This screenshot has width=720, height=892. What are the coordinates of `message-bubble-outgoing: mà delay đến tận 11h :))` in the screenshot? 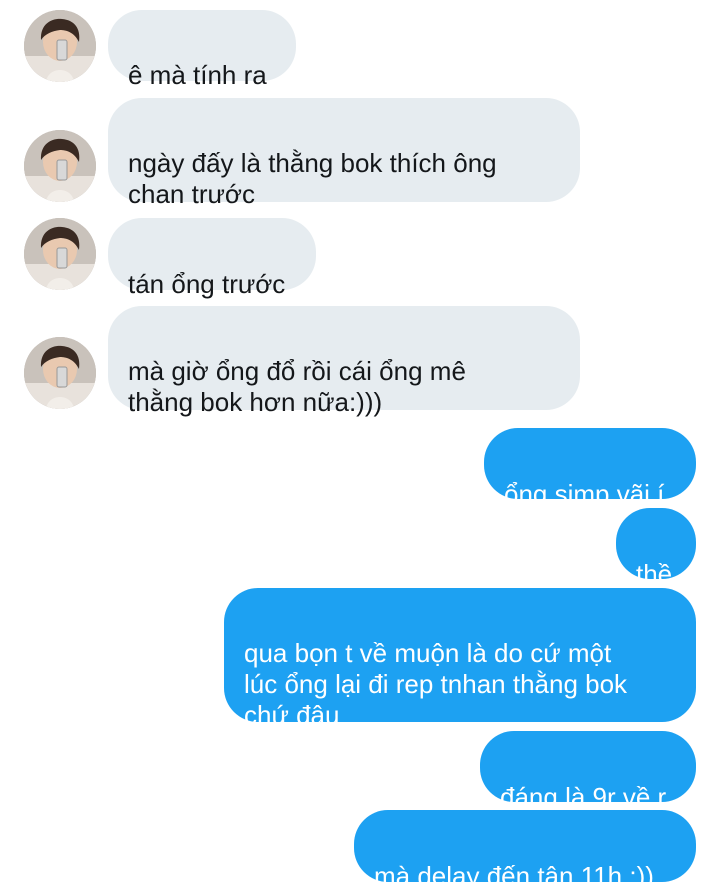 It's located at (525, 850).